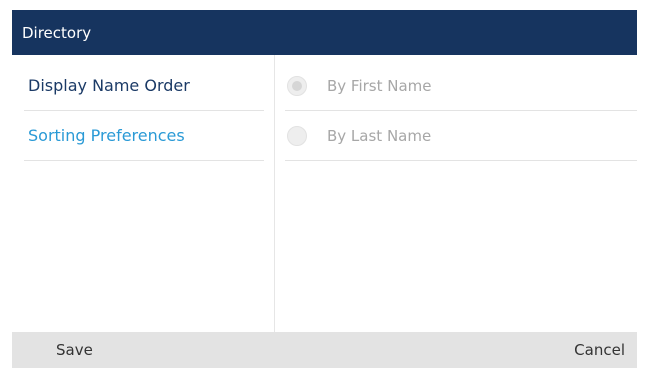 This screenshot has width=649, height=368. What do you see at coordinates (461, 86) in the screenshot?
I see `option-by-first-name: By First Name` at bounding box center [461, 86].